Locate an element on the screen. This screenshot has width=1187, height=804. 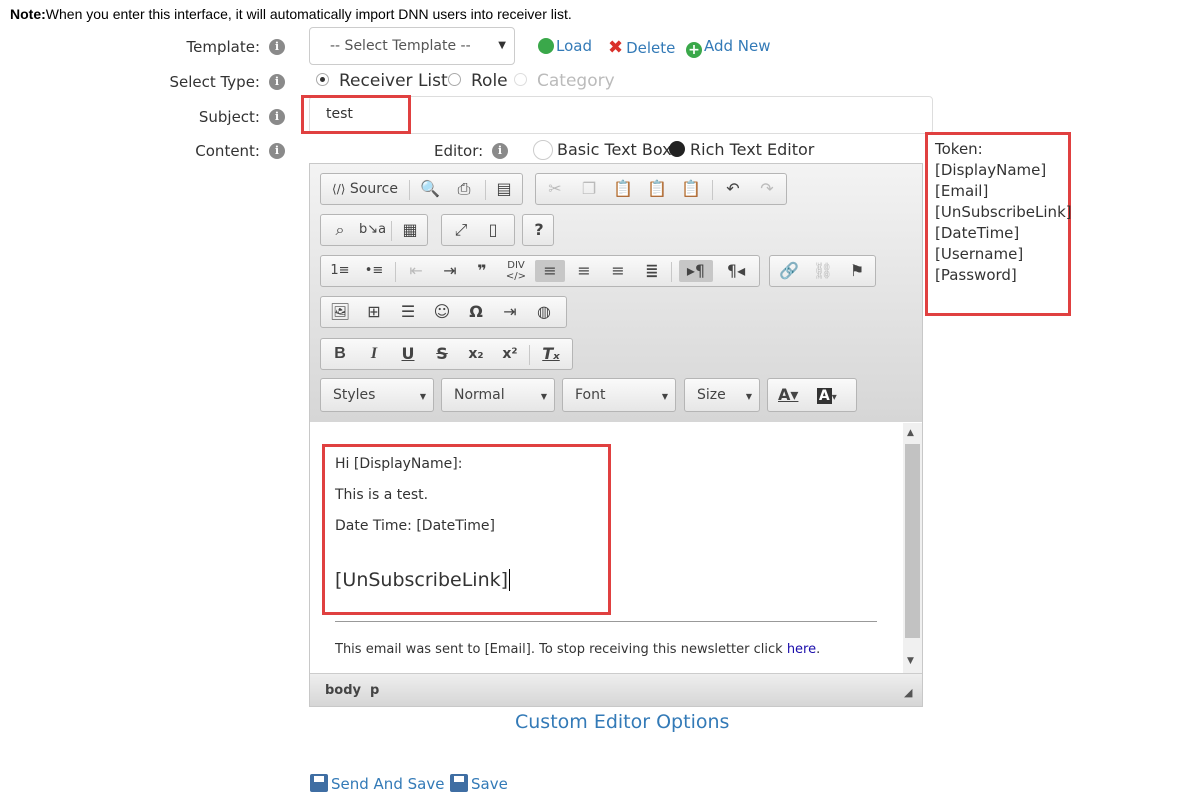
strikethrough-icon: S is located at coordinates (442, 354).